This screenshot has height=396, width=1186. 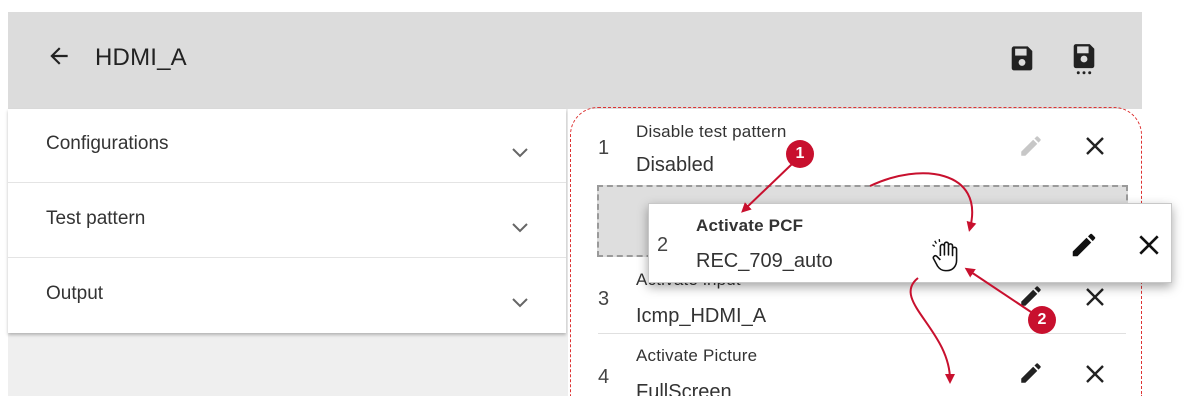 What do you see at coordinates (141, 57) in the screenshot?
I see `page-title: HDMI_A` at bounding box center [141, 57].